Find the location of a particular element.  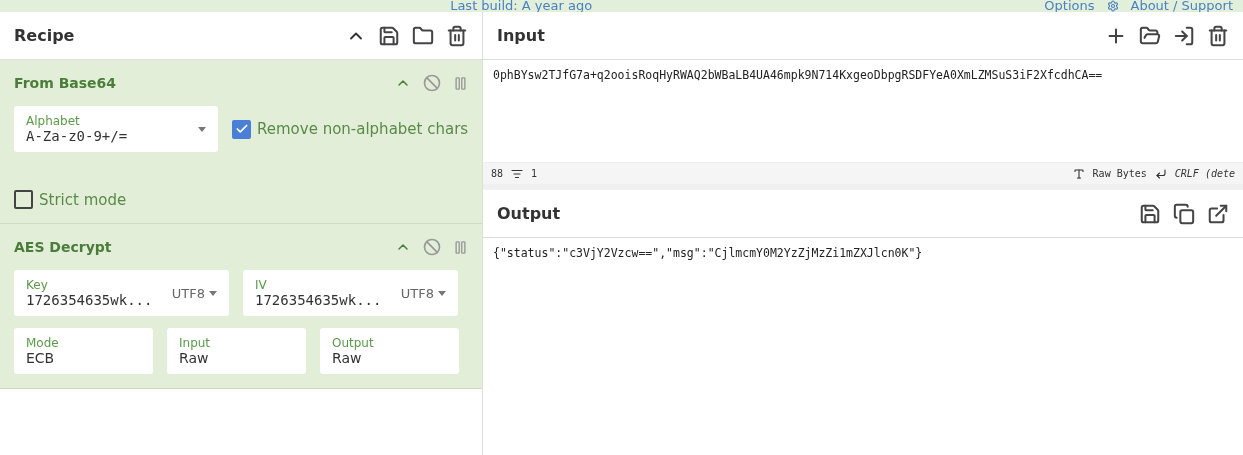

check-icon is located at coordinates (241, 129).